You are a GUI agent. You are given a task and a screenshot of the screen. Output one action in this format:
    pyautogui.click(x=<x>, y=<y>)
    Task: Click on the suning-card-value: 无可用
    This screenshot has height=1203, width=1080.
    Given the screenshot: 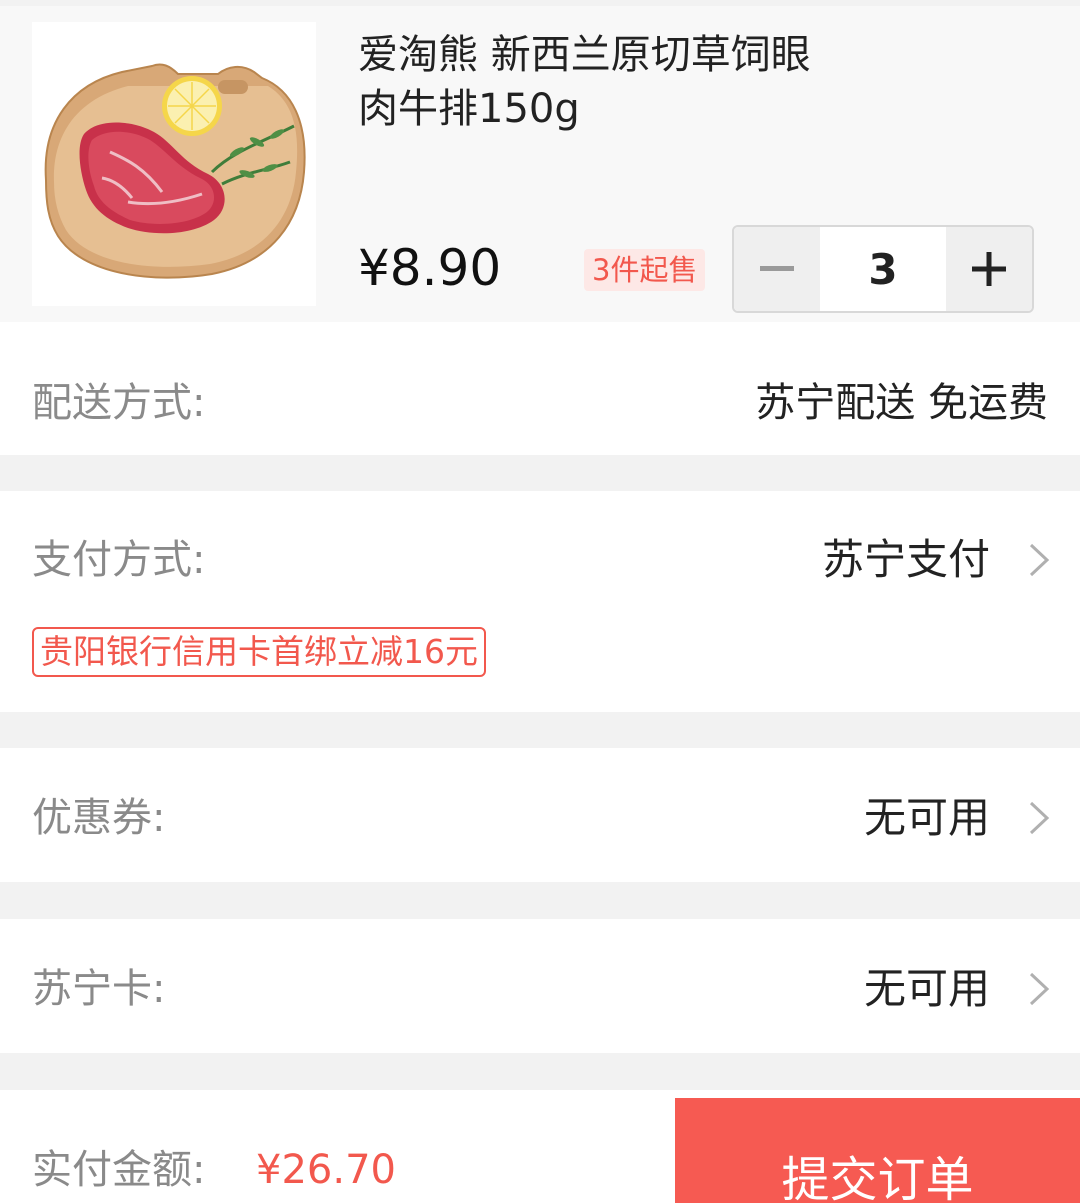 What is the action you would take?
    pyautogui.click(x=926, y=988)
    